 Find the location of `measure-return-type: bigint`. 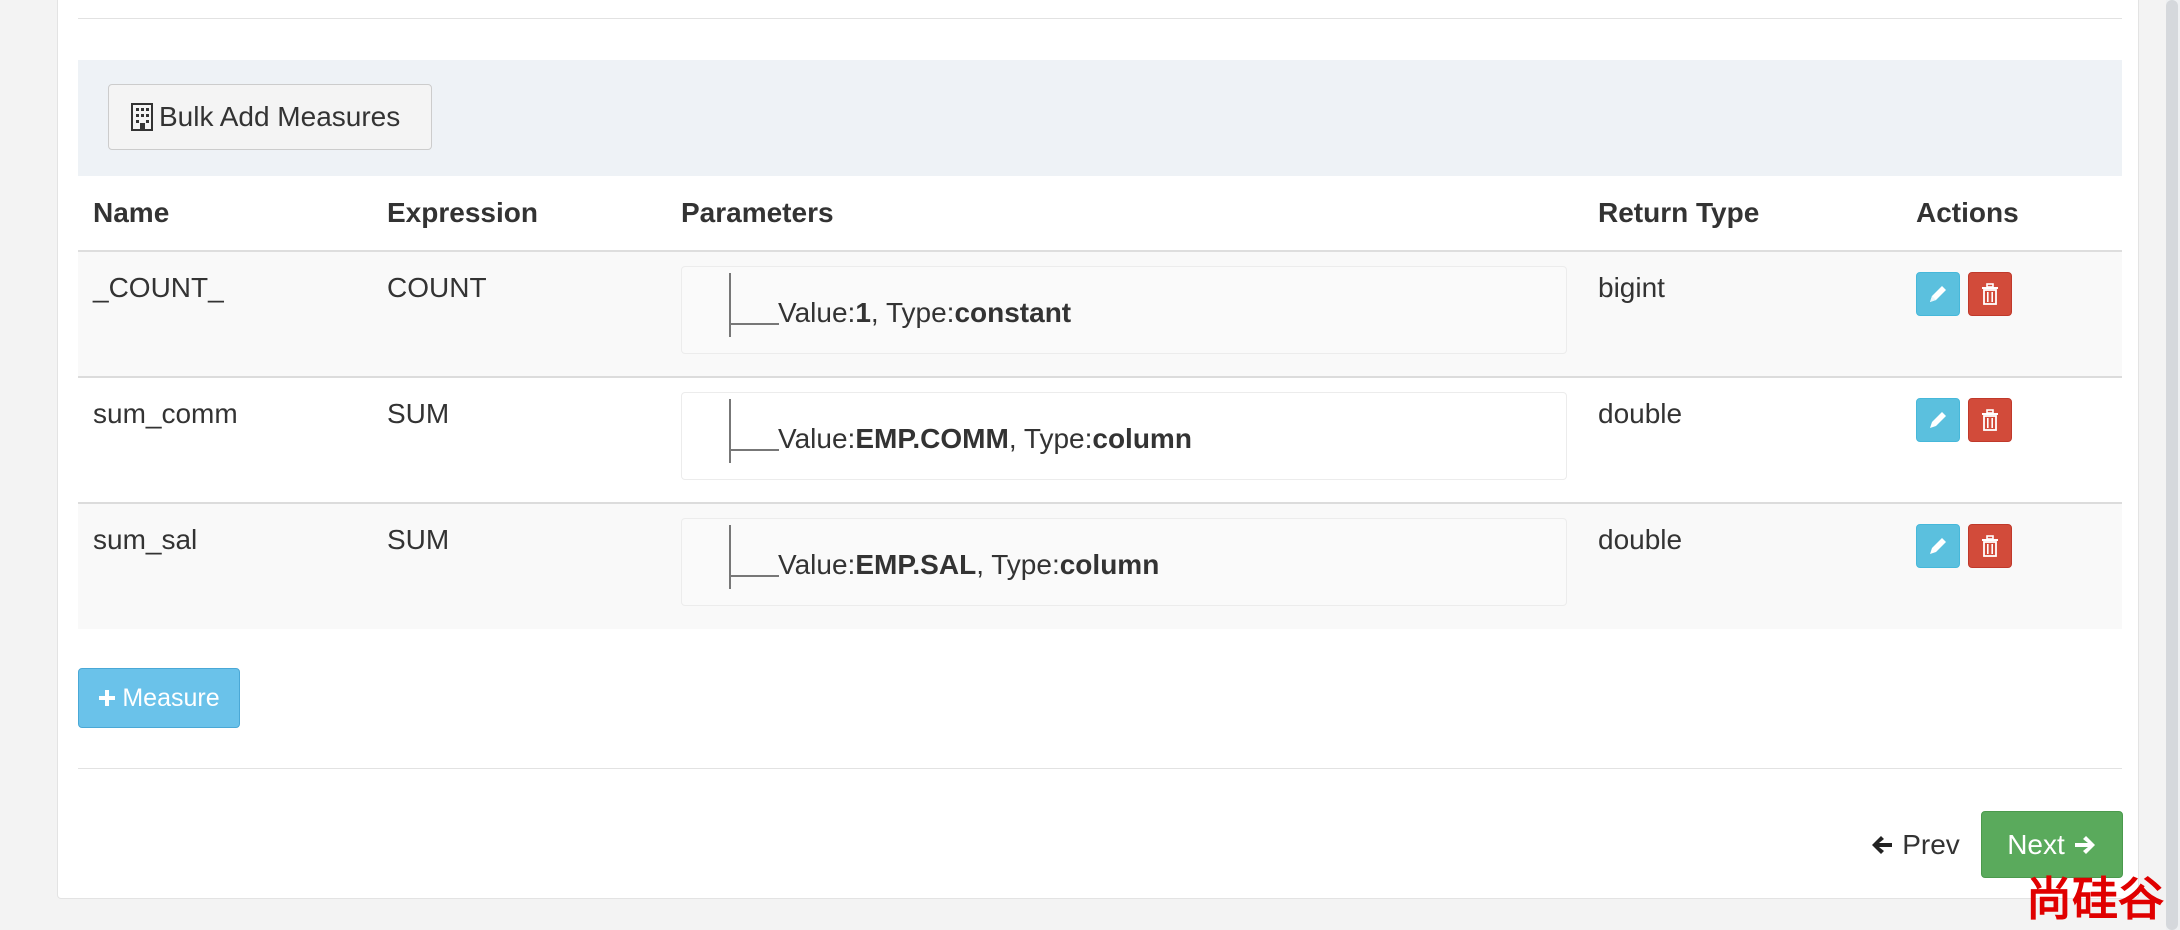

measure-return-type: bigint is located at coordinates (1742, 314).